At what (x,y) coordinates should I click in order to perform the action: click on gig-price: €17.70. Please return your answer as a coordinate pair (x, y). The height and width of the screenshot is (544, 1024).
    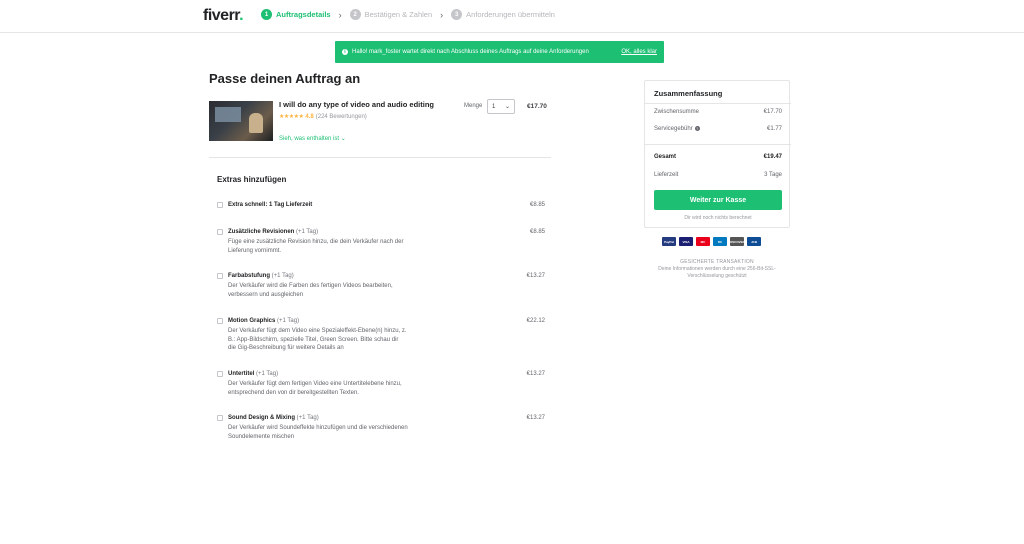
    Looking at the image, I should click on (537, 106).